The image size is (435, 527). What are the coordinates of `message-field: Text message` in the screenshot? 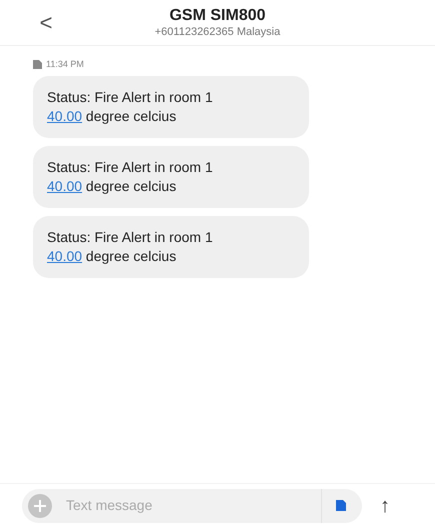 It's located at (192, 505).